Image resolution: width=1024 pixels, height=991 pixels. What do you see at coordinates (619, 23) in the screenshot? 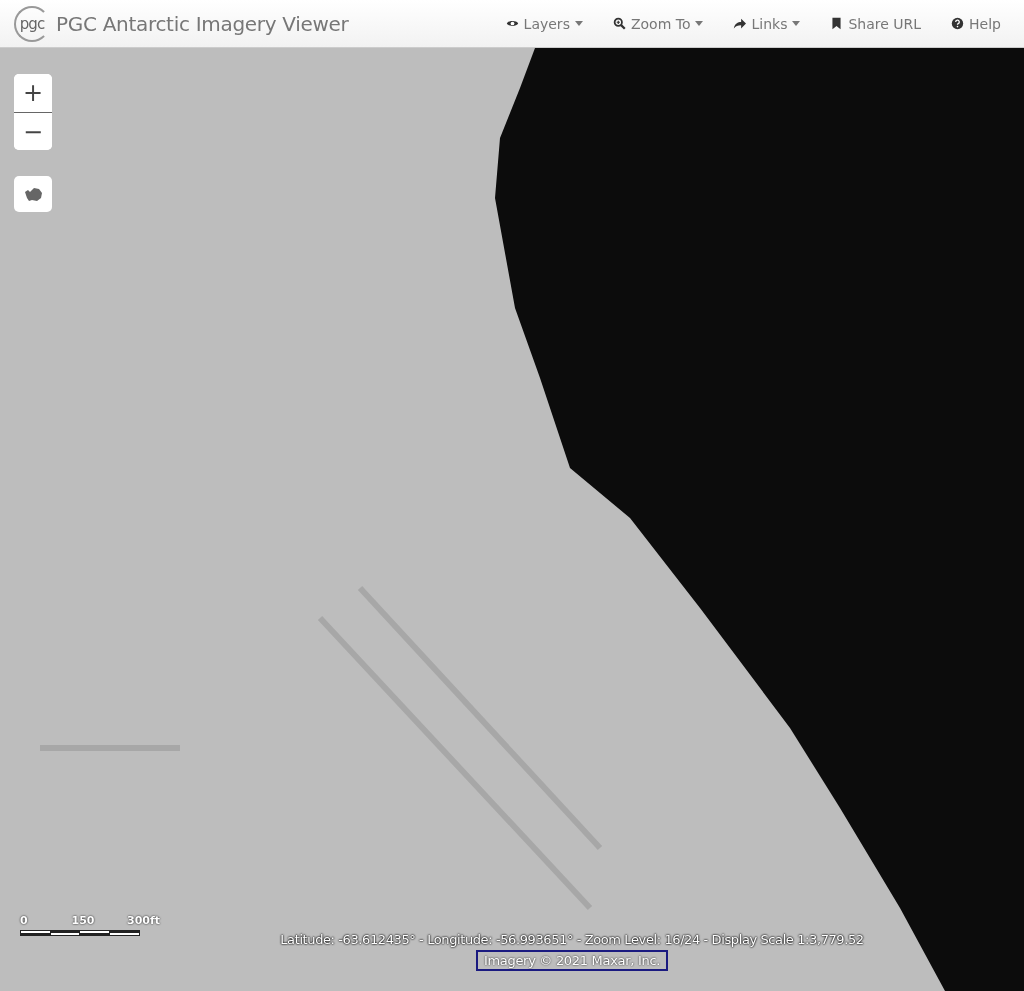
I see `zoom-icon` at bounding box center [619, 23].